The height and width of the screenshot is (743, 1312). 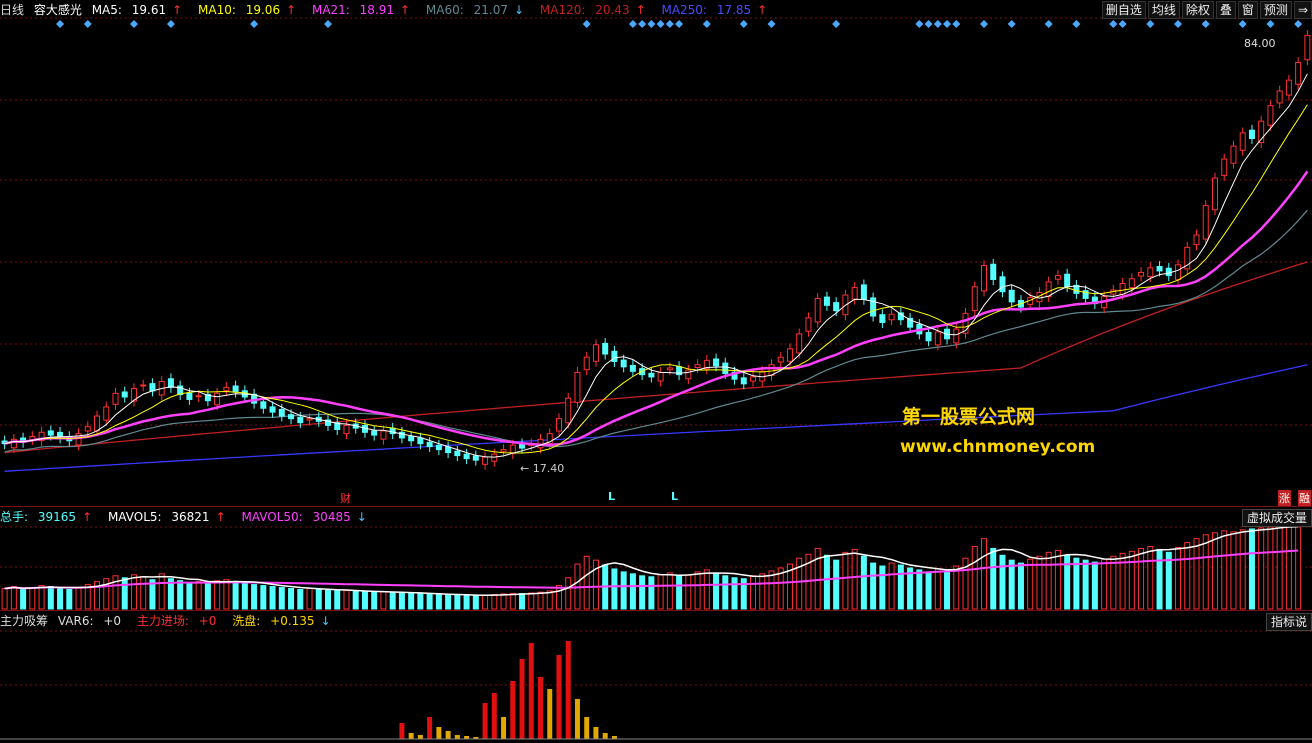 I want to click on mavol5-label: MAVOL5:, so click(x=134, y=517).